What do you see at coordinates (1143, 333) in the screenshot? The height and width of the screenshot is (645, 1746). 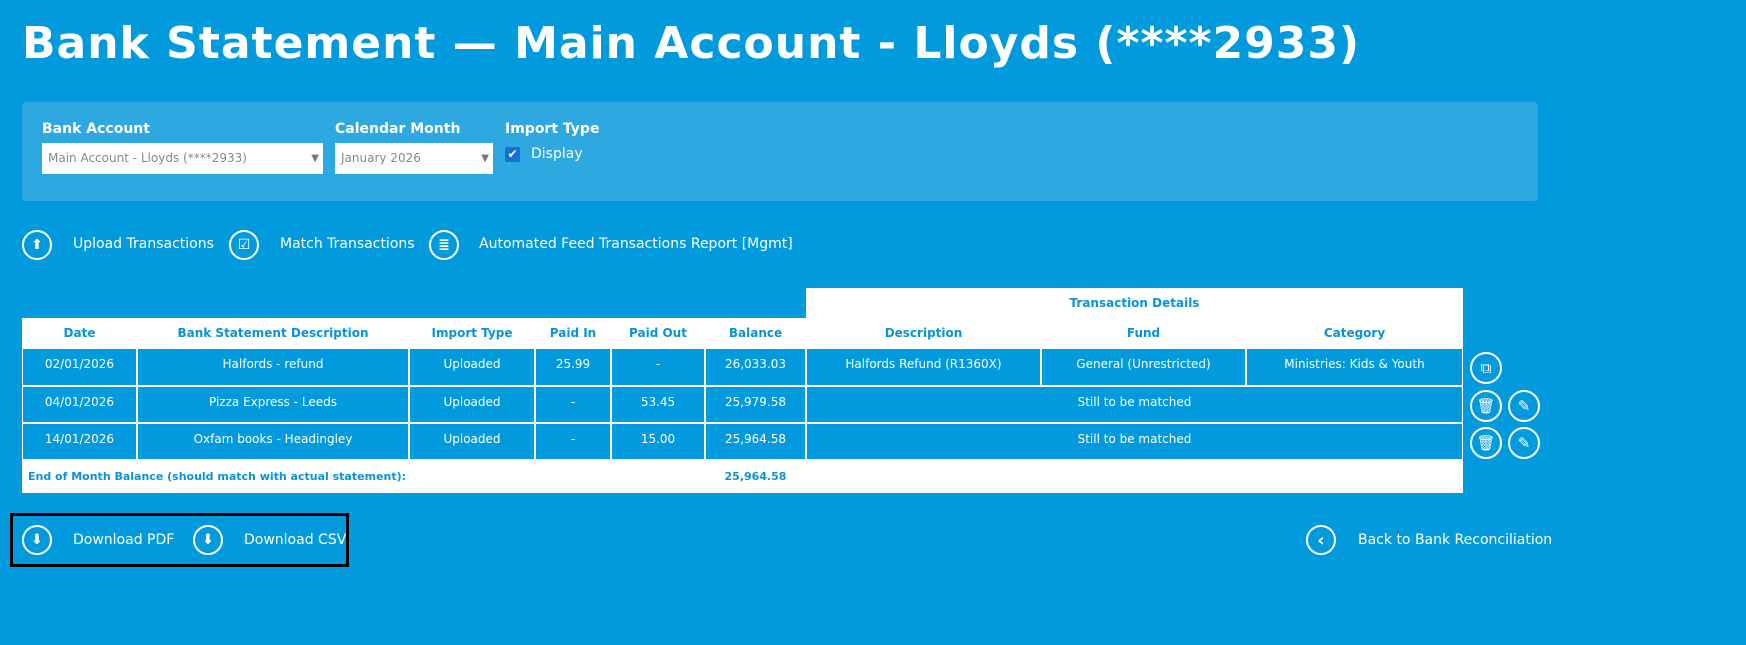 I see `col-fund: Fund` at bounding box center [1143, 333].